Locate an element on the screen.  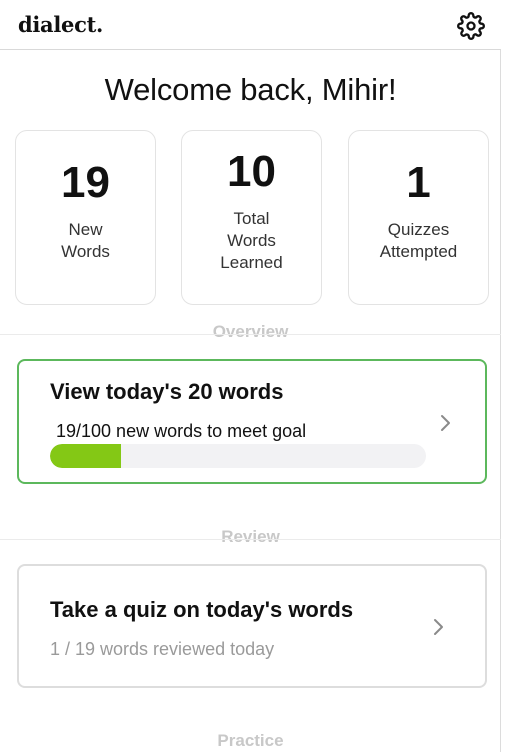
stat-value: 1 is located at coordinates (418, 182).